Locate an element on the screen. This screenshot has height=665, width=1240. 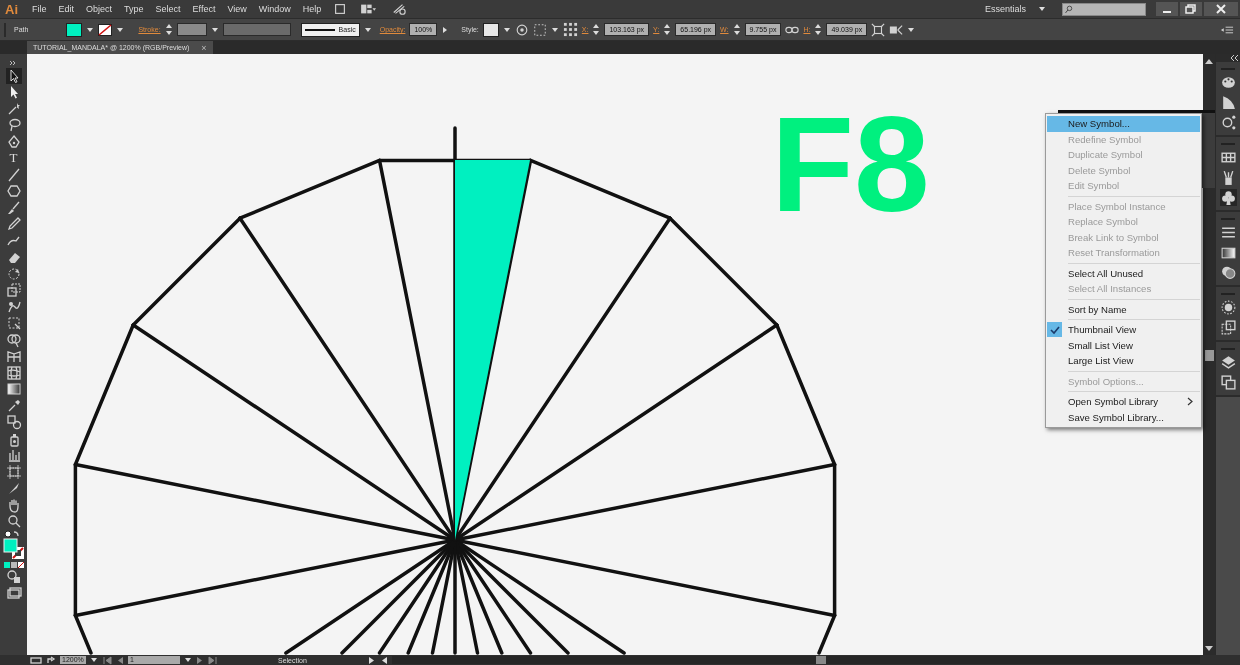
menu-item: Window is located at coordinates (274, 9).